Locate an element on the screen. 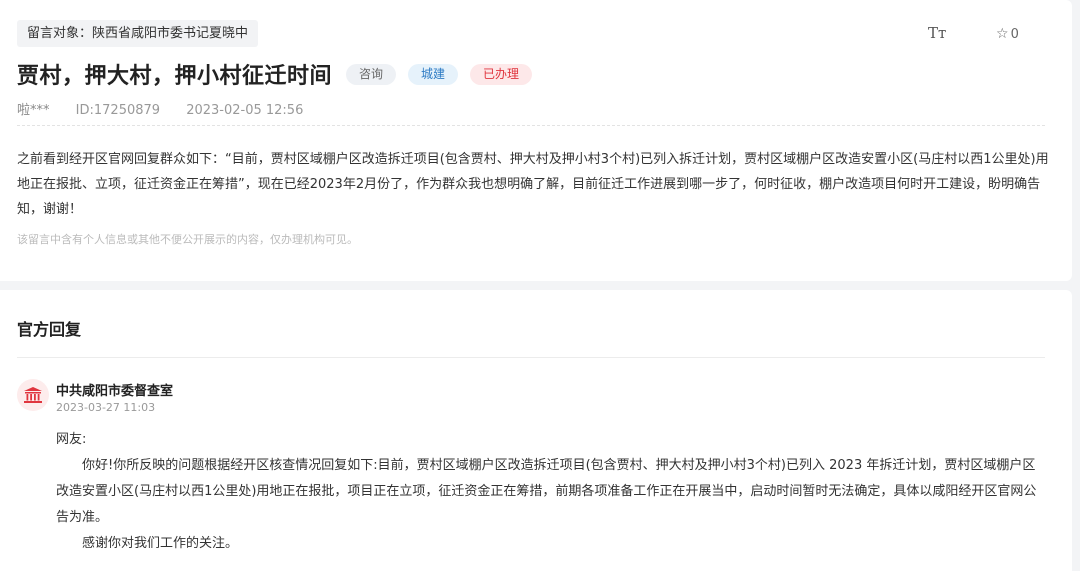 This screenshot has width=1080, height=571. message-target: 留言对象：陕西省咸阳市委书记夏晓中 is located at coordinates (138, 33).